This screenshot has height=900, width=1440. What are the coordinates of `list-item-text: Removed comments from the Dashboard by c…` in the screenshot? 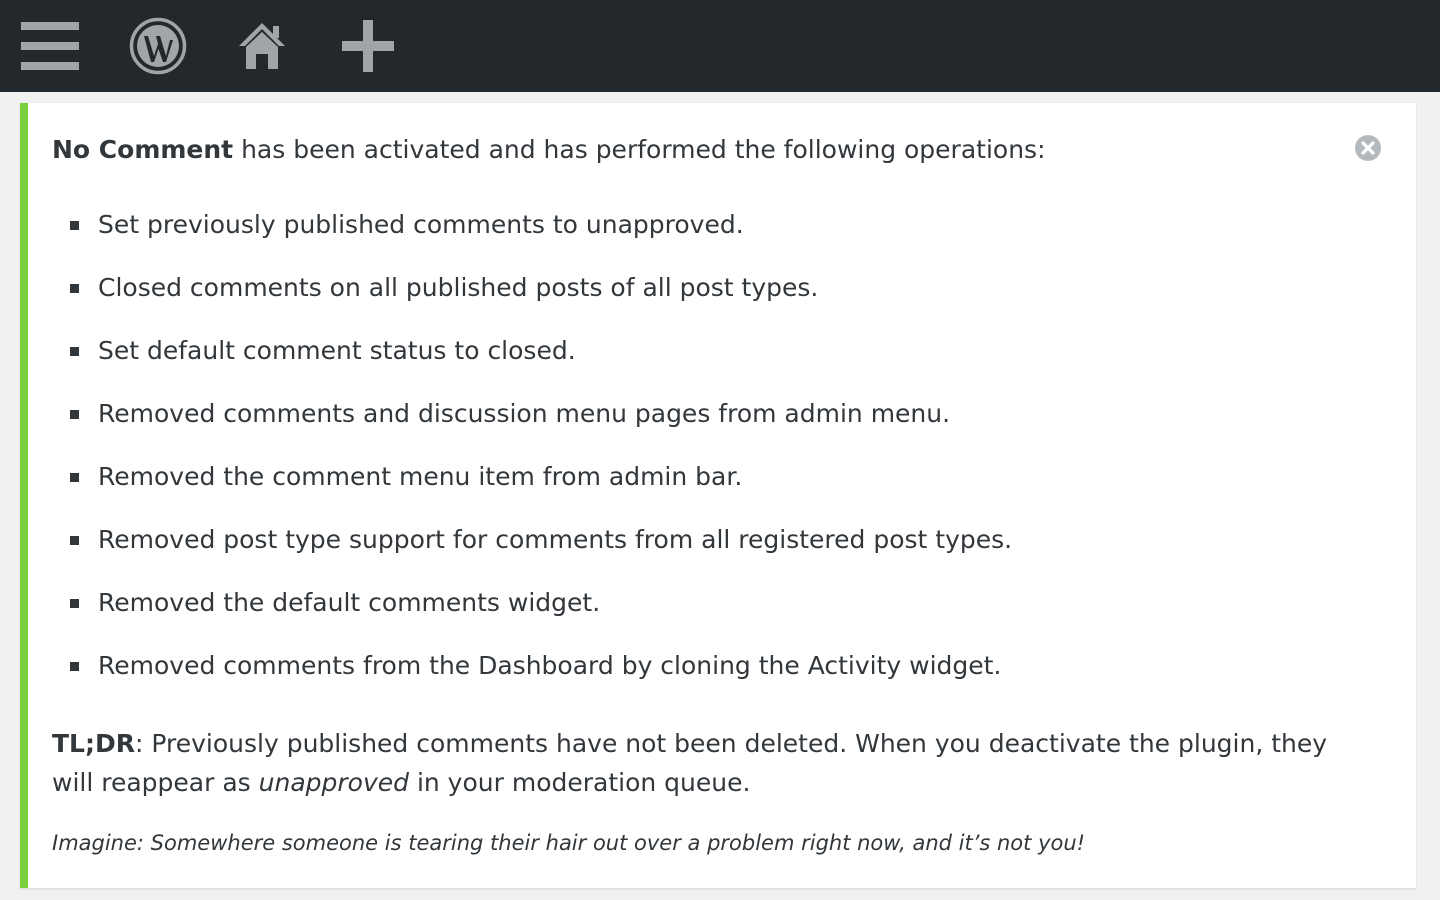 It's located at (550, 665).